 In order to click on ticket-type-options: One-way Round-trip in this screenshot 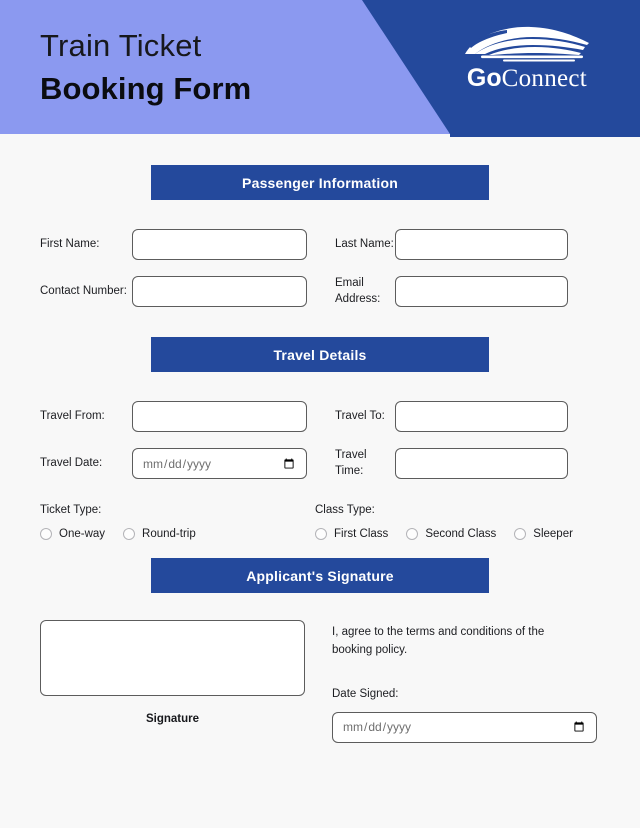, I will do `click(177, 534)`.